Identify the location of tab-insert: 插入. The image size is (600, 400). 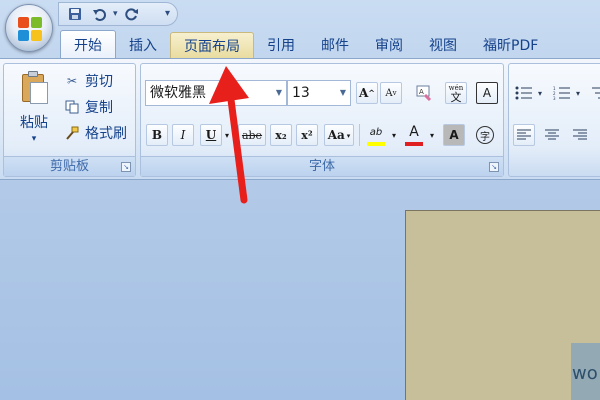
(143, 45).